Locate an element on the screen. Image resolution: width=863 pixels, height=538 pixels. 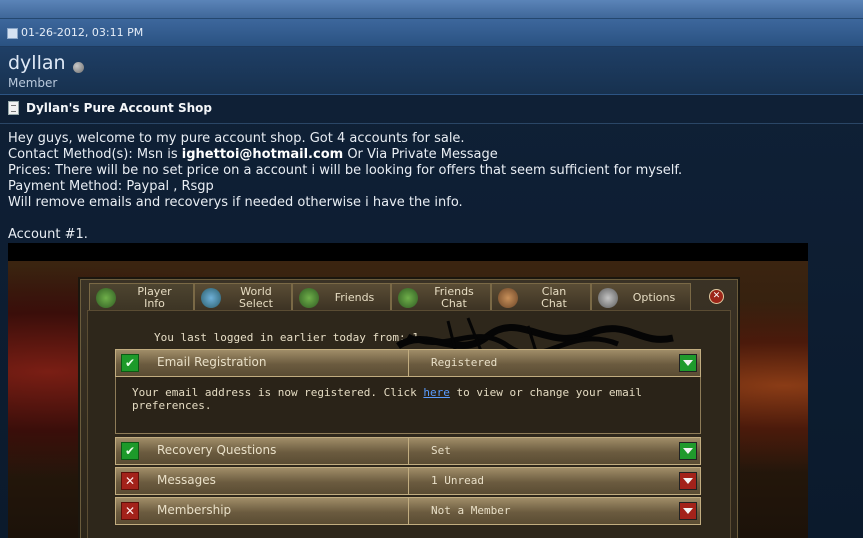
recovery-questions-row: ✔ Recovery Questions Set is located at coordinates (408, 451).